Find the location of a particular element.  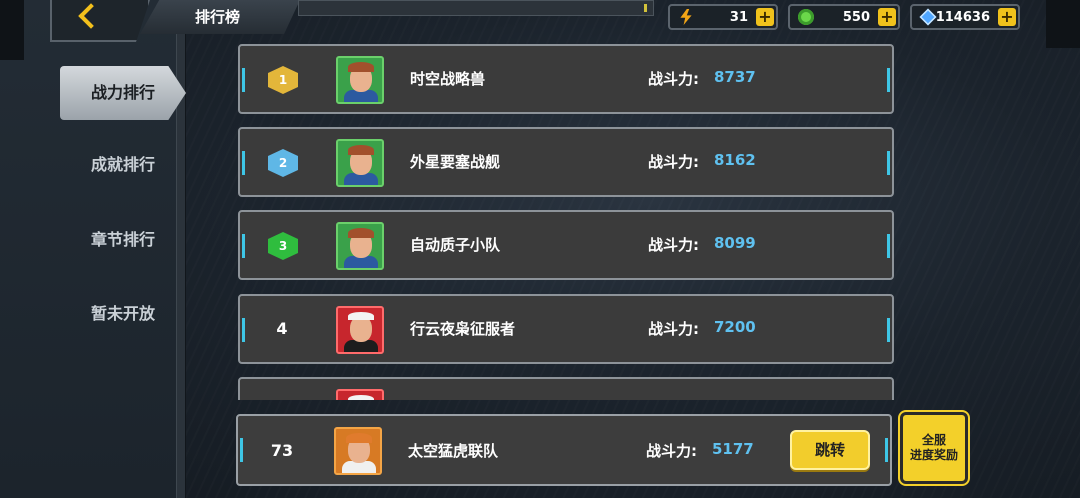

player-name: 自动质子小队 is located at coordinates (455, 245).